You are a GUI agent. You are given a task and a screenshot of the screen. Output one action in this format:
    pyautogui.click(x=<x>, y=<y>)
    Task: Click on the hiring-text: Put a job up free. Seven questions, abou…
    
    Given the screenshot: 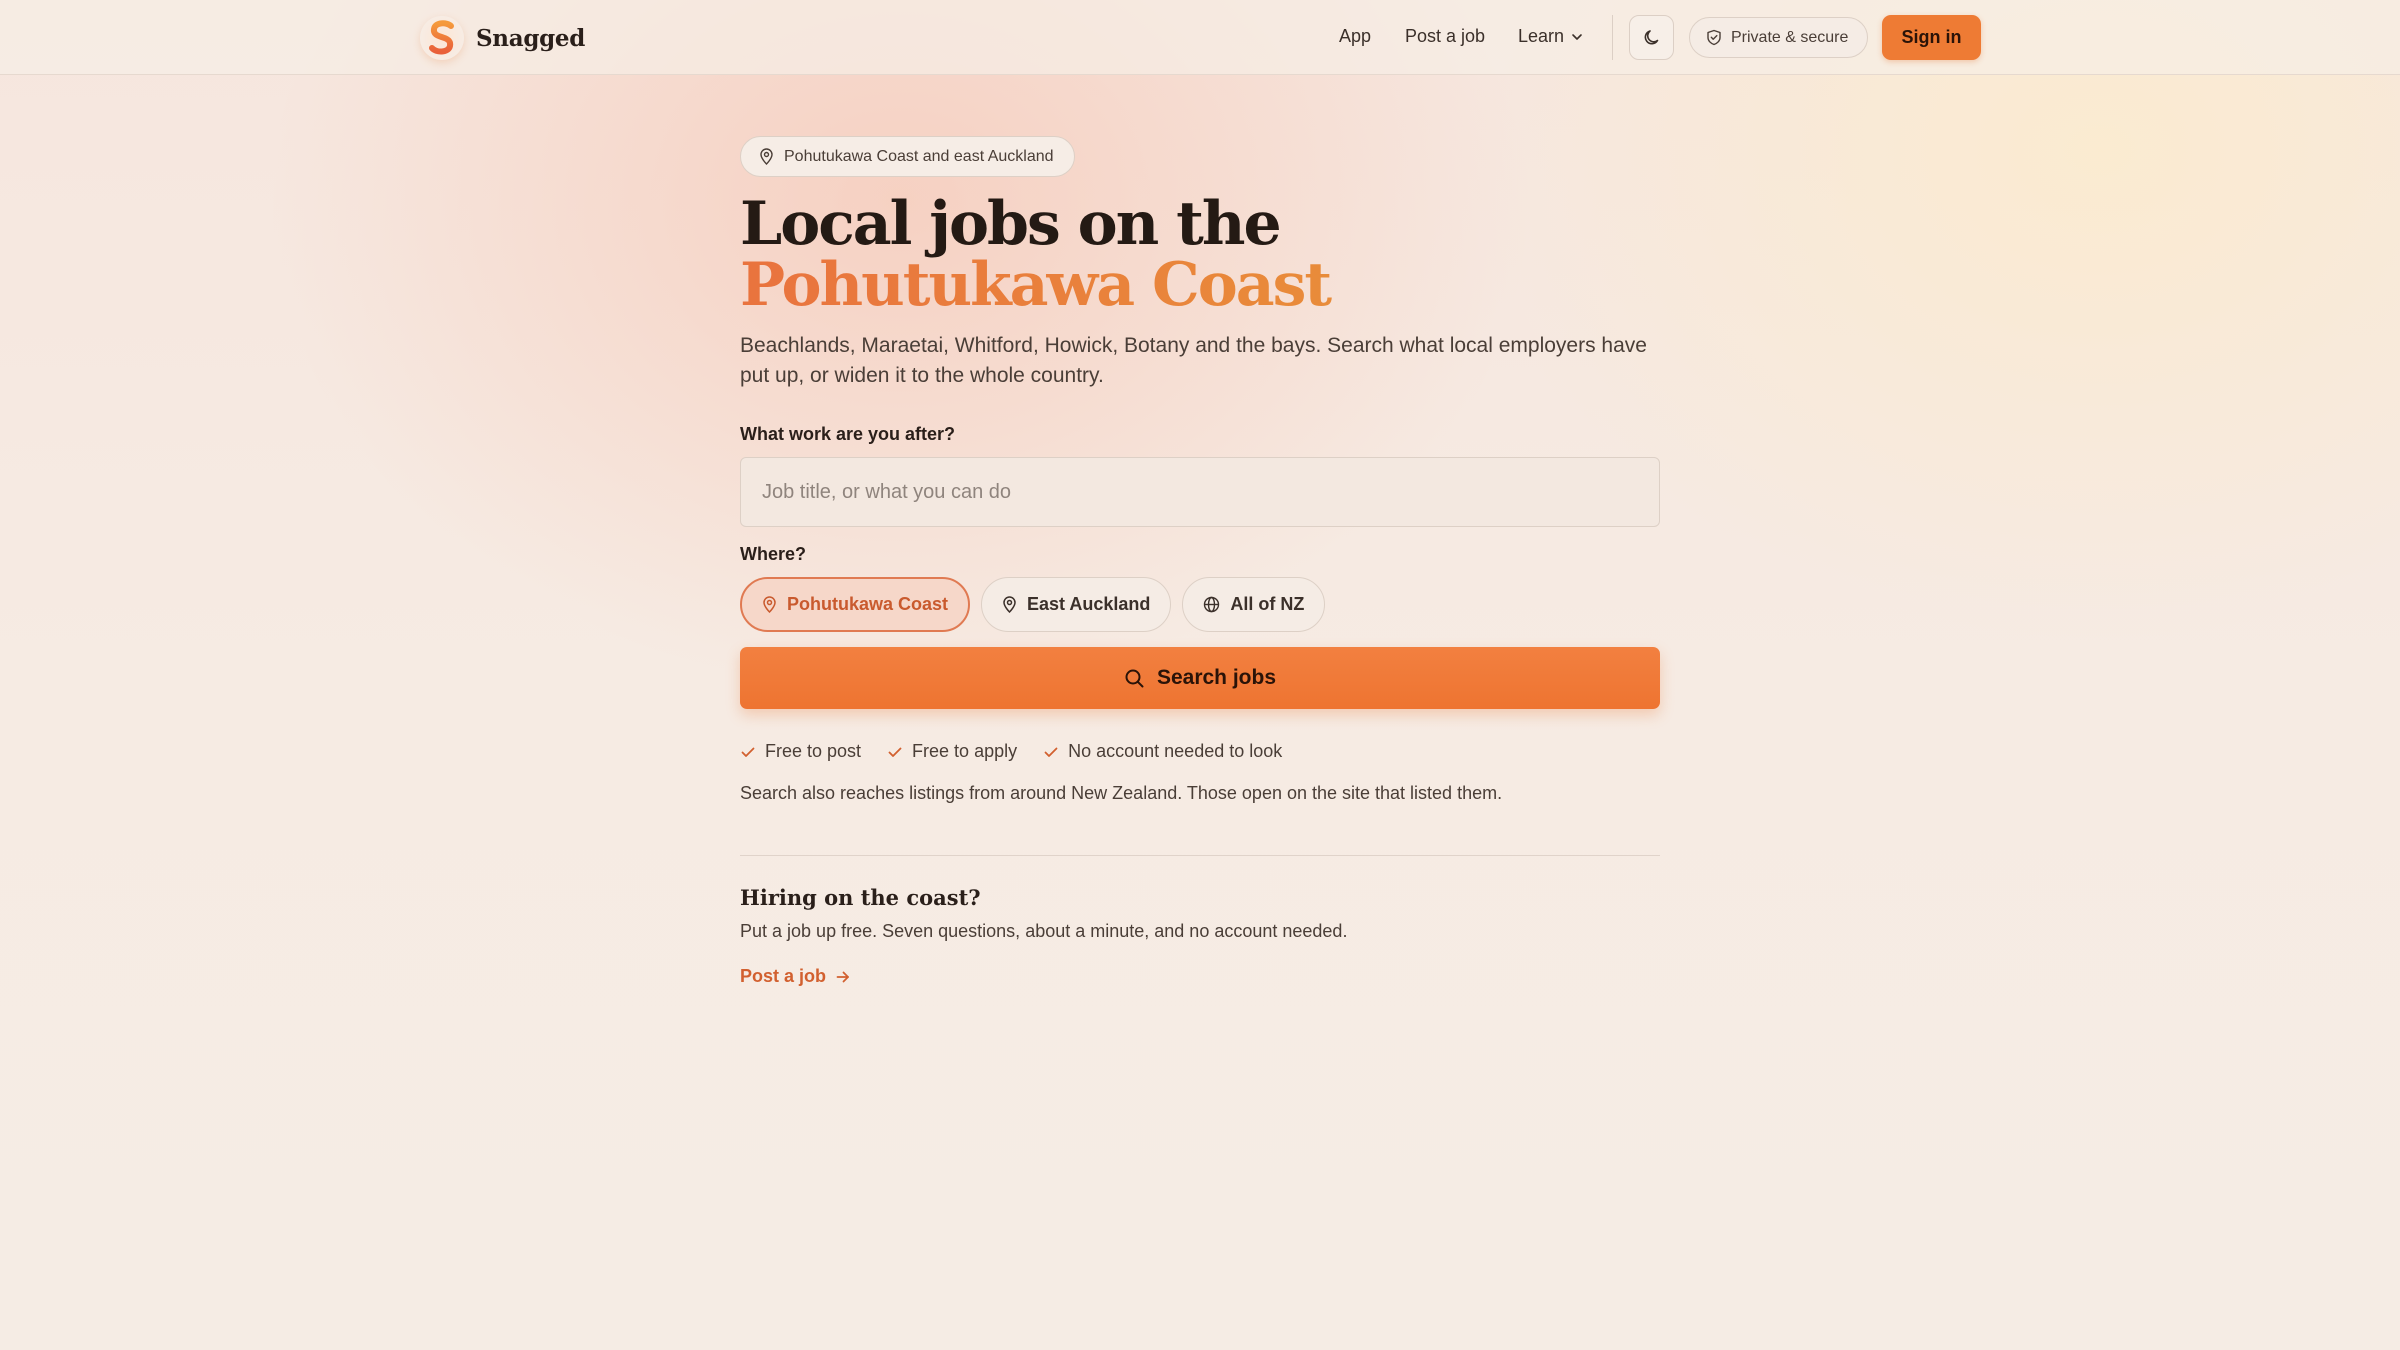 What is the action you would take?
    pyautogui.click(x=1044, y=931)
    